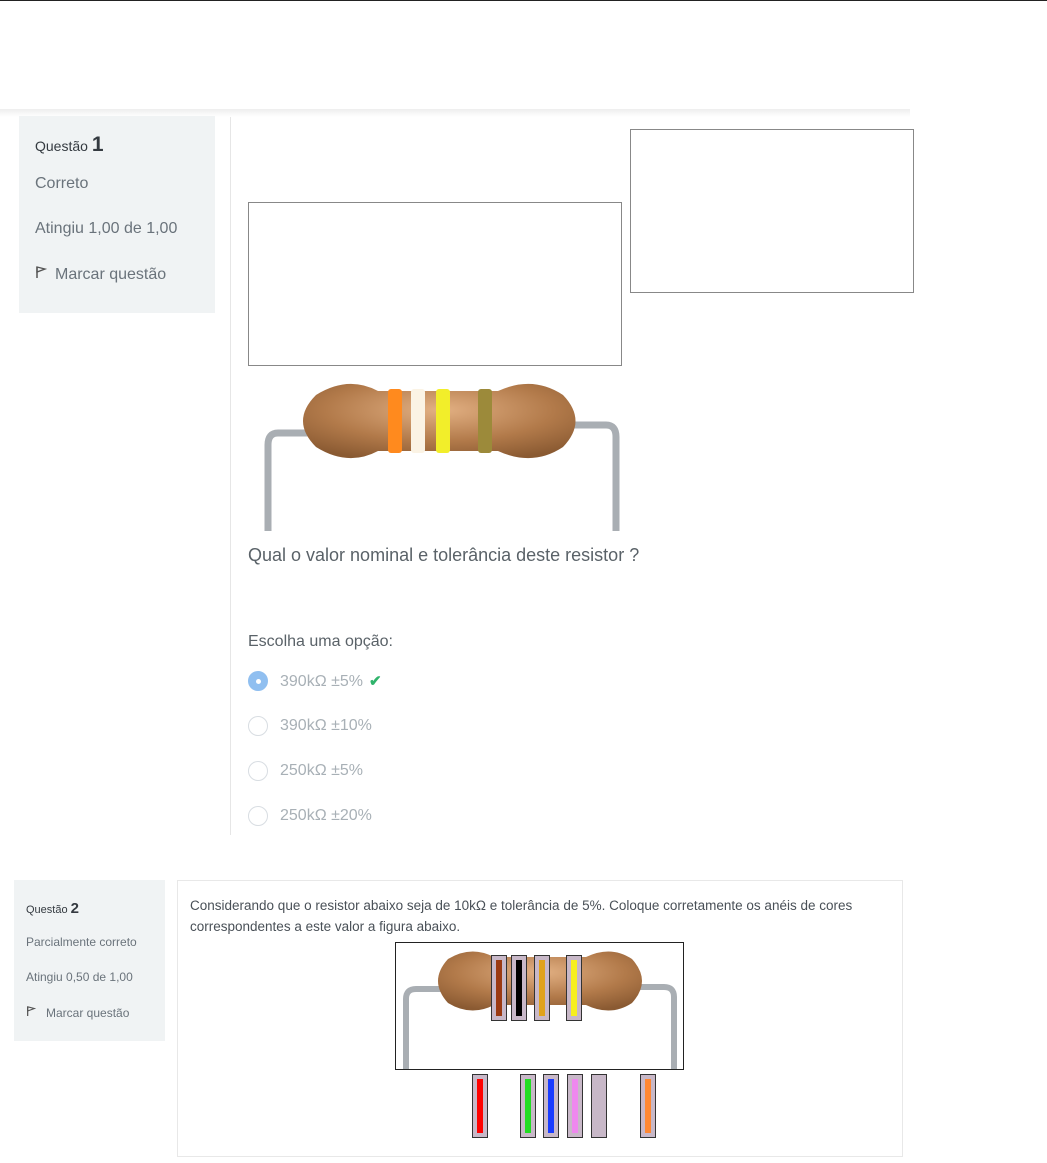 This screenshot has width=1047, height=1163. I want to click on question-number: Questão 1, so click(69, 145).